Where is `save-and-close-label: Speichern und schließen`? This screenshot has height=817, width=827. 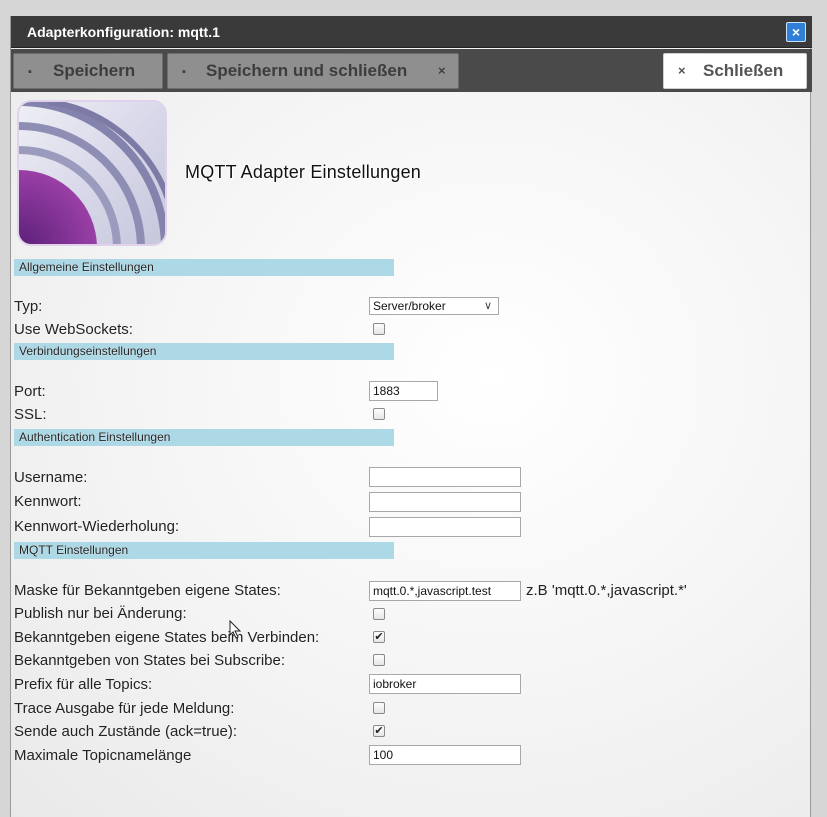
save-and-close-label: Speichern und schließen is located at coordinates (307, 70).